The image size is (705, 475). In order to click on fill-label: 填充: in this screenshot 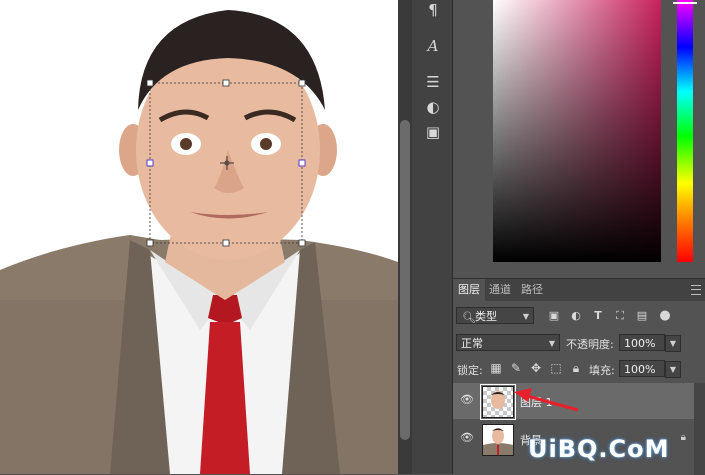, I will do `click(602, 370)`.